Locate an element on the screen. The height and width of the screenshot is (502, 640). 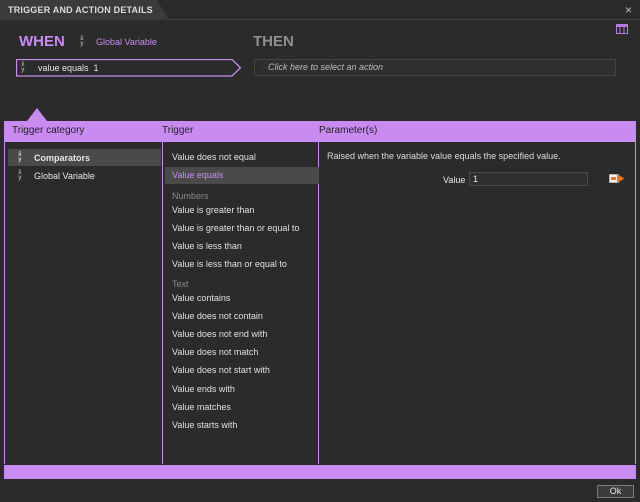
insert-variable-icon is located at coordinates (617, 178).